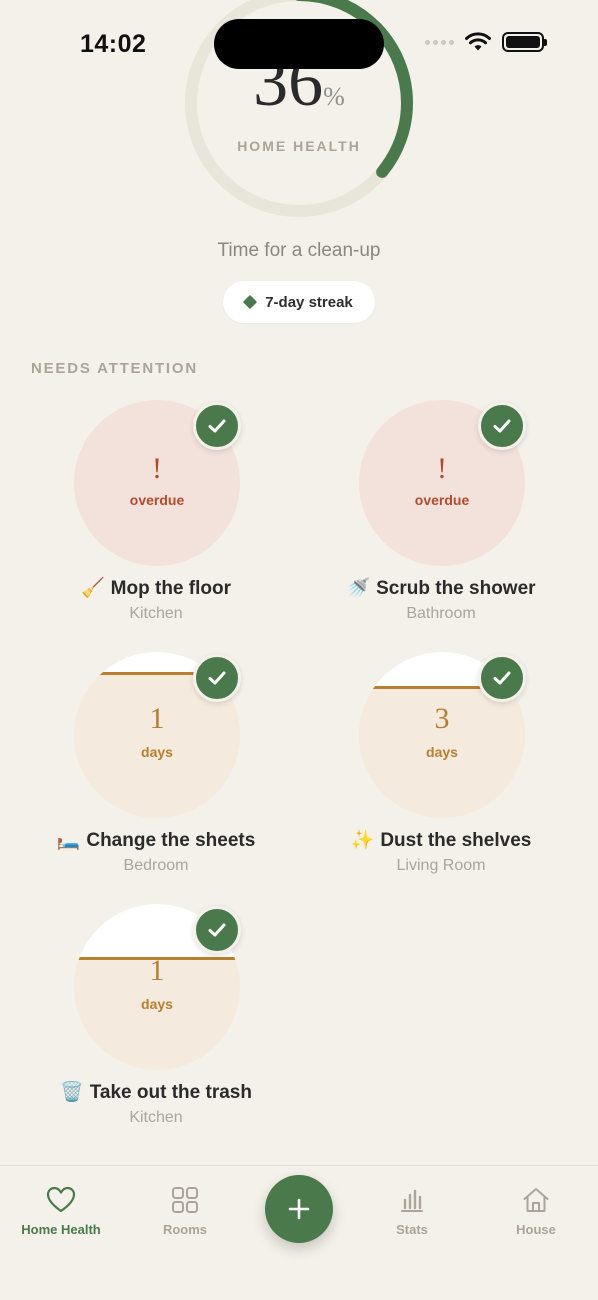 The width and height of the screenshot is (598, 1300). I want to click on tab-house: House, so click(536, 1210).